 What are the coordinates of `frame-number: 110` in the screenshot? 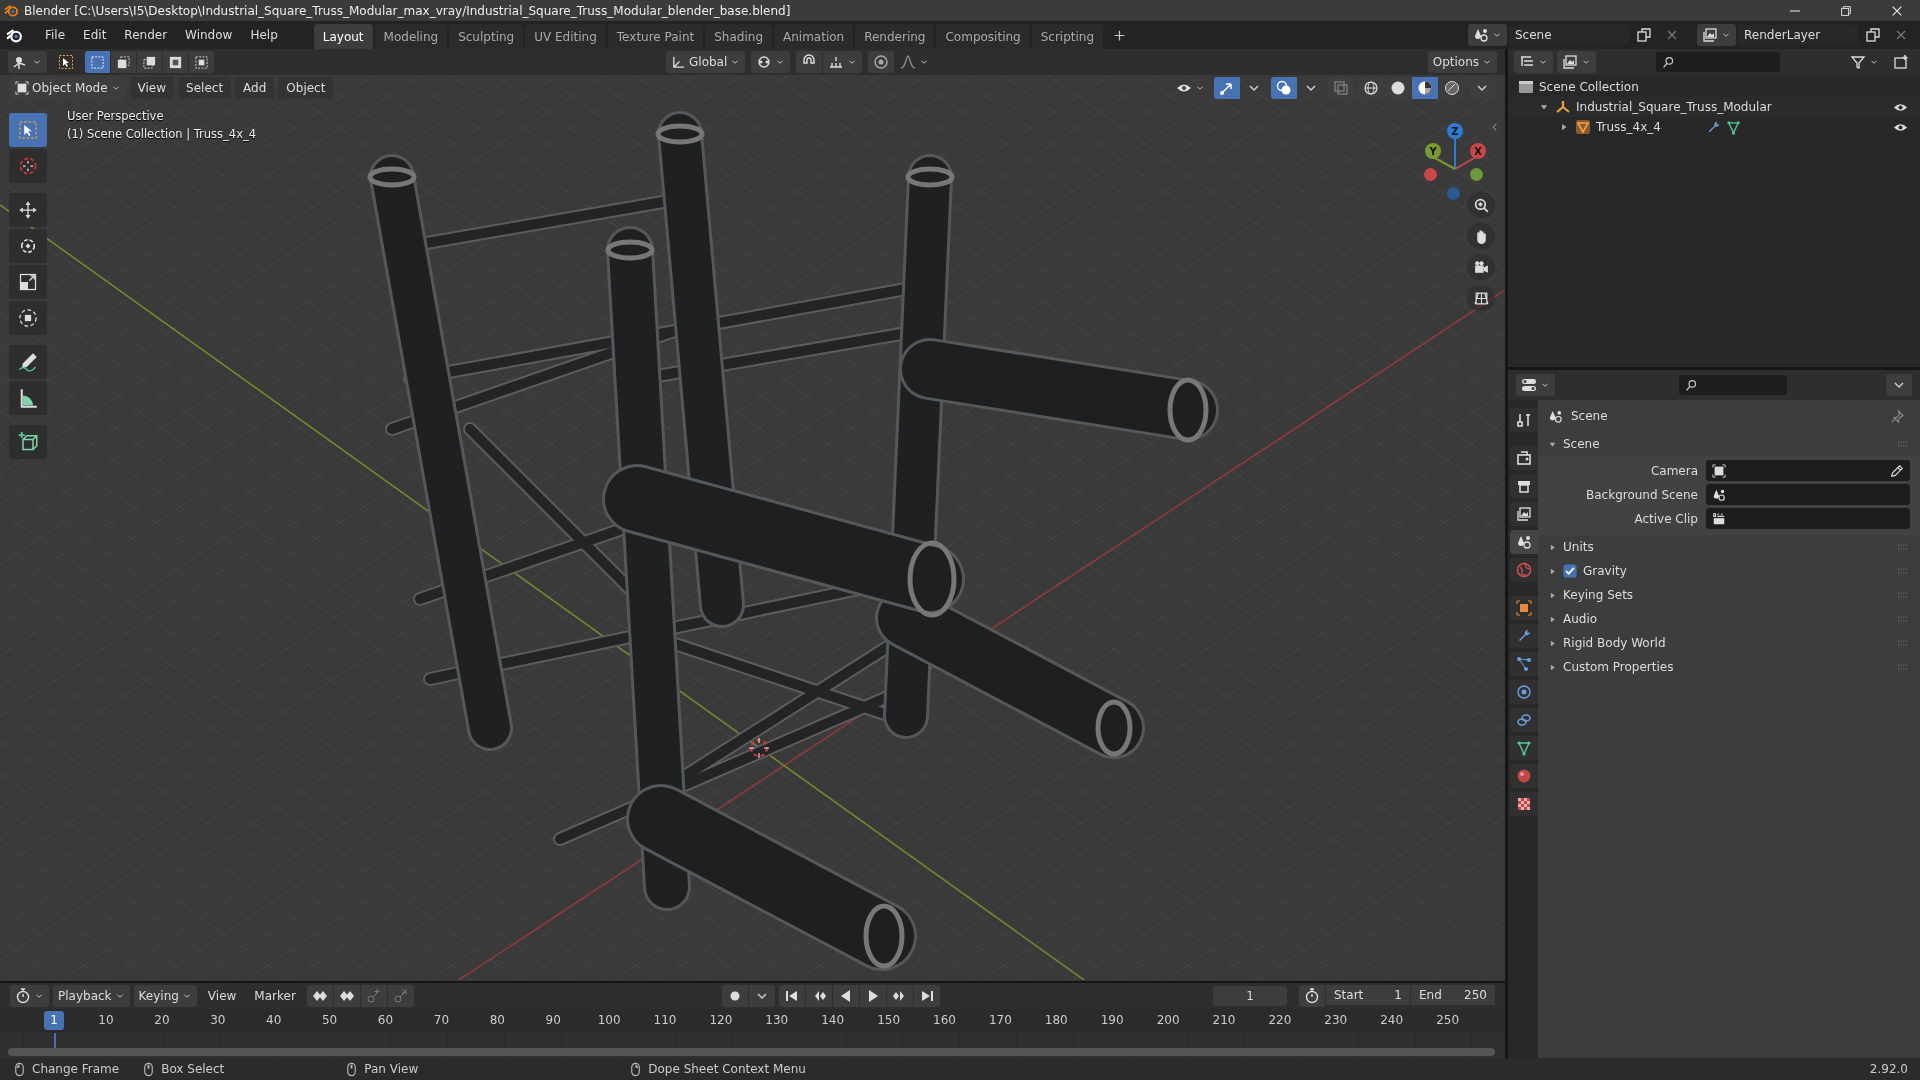 It's located at (665, 1020).